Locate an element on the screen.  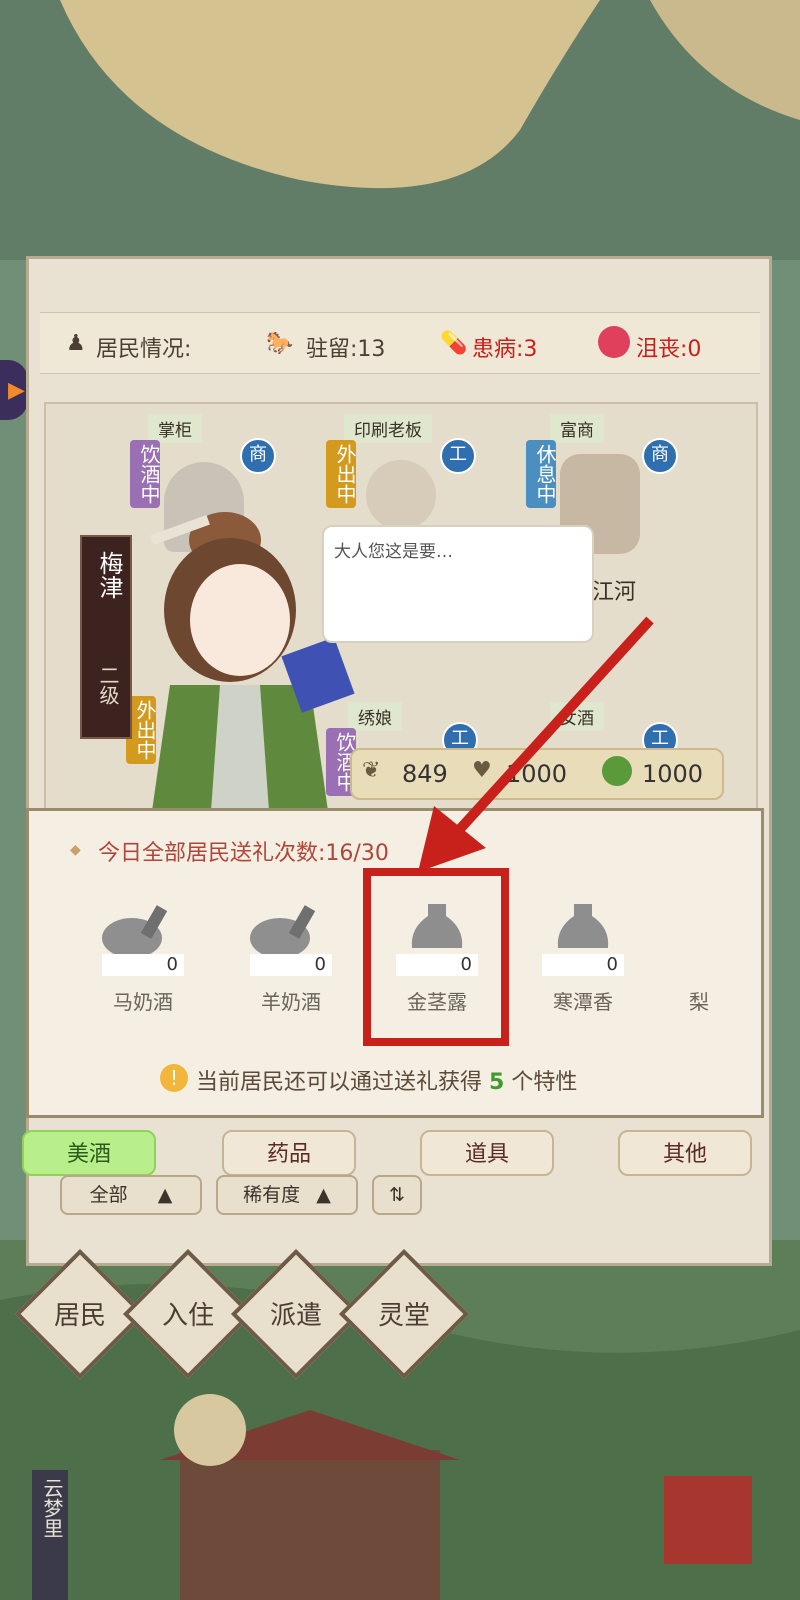
gift-item: 0 寒潭香 is located at coordinates (583, 958).